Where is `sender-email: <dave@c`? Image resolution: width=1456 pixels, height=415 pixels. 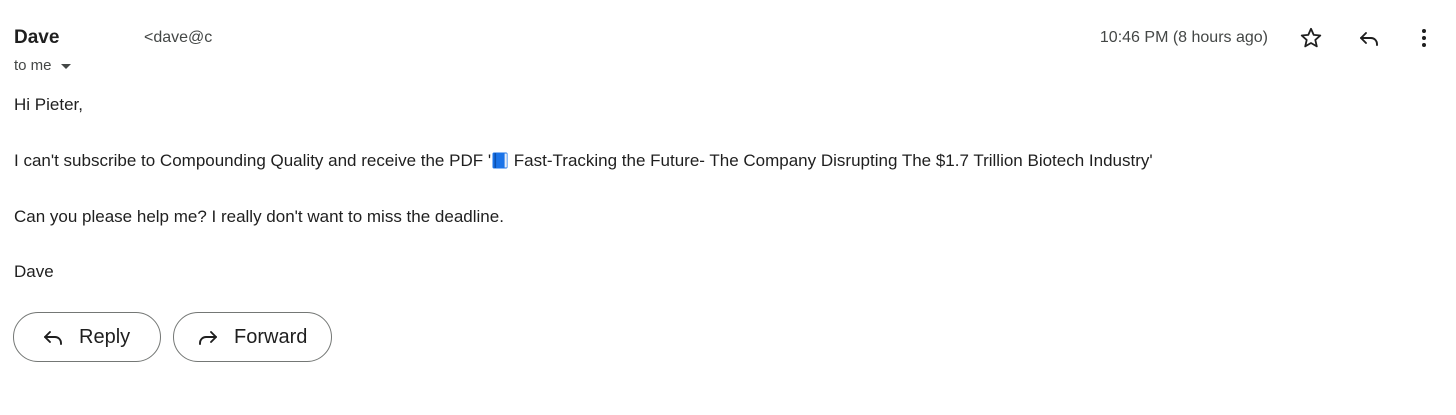 sender-email: <dave@c is located at coordinates (182, 38).